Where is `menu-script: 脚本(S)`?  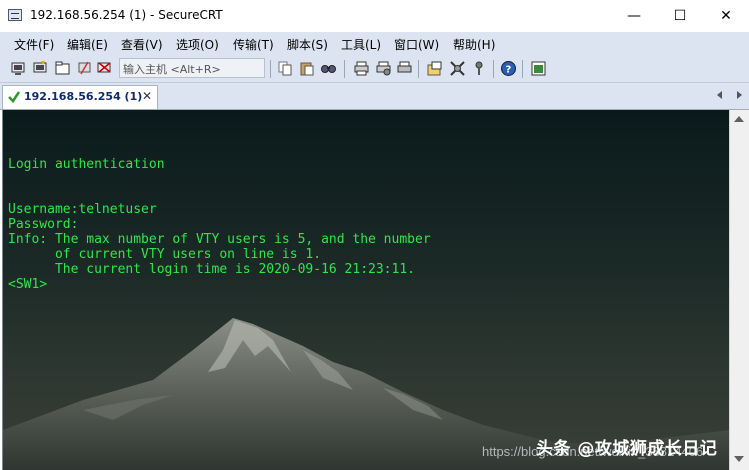 menu-script: 脚本(S) is located at coordinates (307, 44).